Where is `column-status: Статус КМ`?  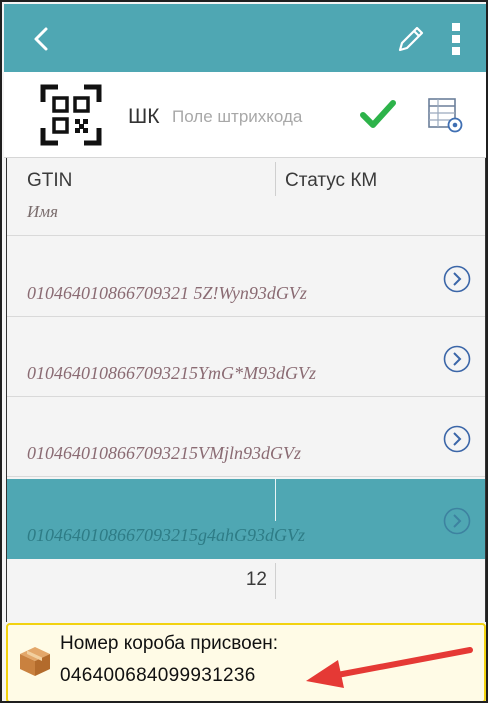
column-status: Статус КМ is located at coordinates (331, 180).